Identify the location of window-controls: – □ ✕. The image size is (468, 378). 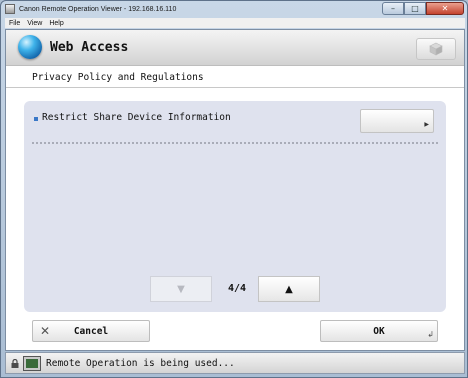
(423, 8).